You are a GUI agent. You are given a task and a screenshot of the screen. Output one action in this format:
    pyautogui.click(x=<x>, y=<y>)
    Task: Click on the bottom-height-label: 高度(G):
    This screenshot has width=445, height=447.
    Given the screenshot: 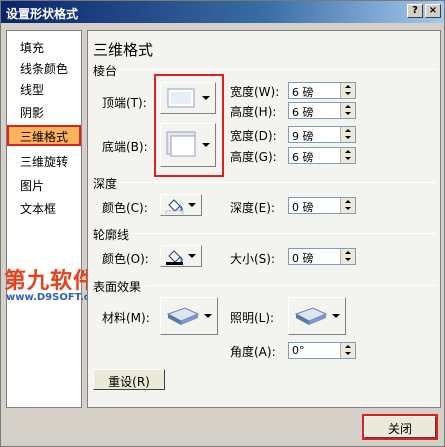 What is the action you would take?
    pyautogui.click(x=253, y=157)
    